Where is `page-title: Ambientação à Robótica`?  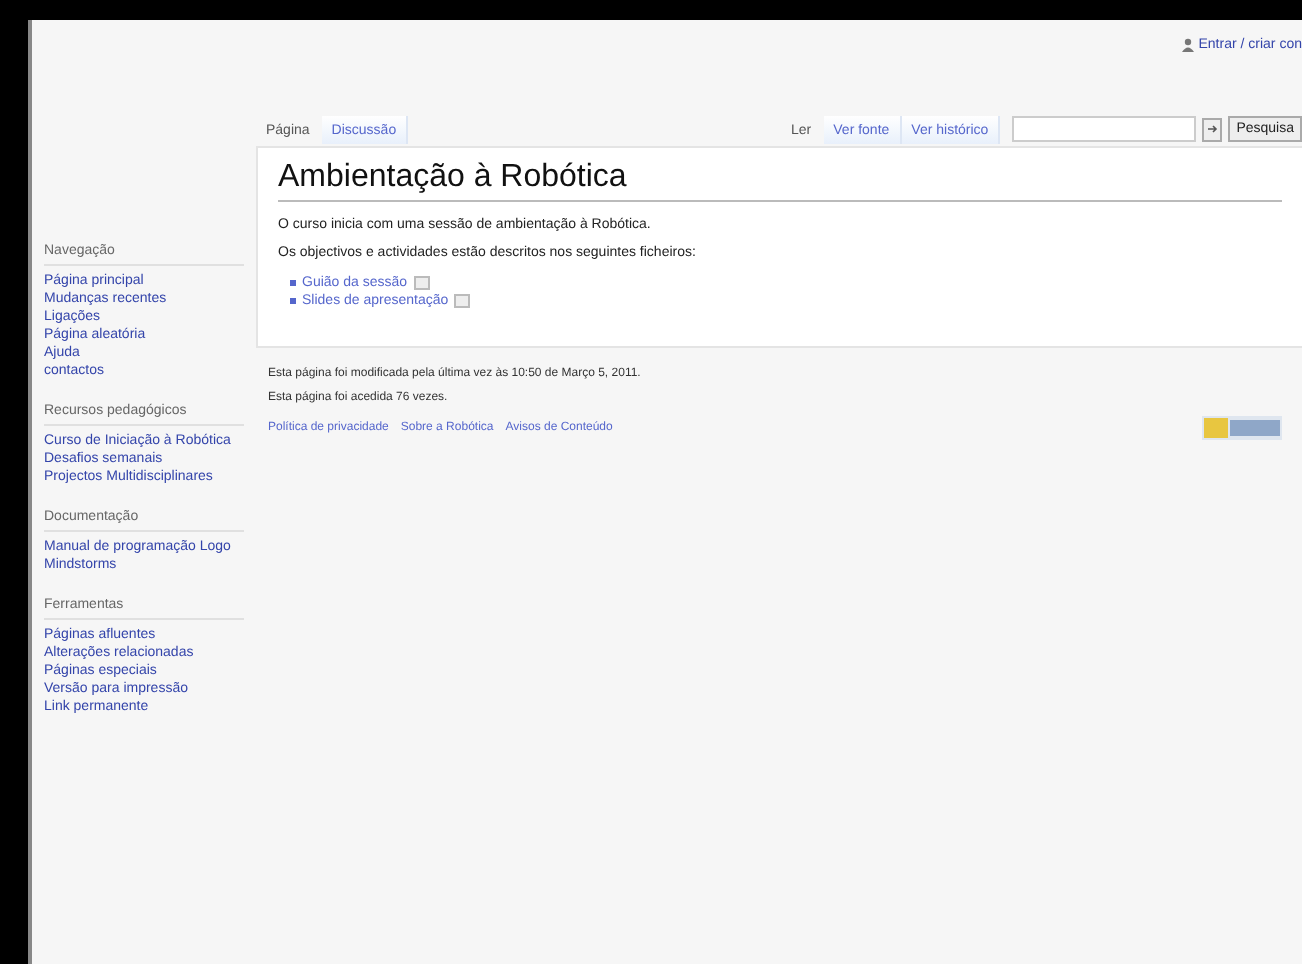 page-title: Ambientação à Robótica is located at coordinates (780, 181).